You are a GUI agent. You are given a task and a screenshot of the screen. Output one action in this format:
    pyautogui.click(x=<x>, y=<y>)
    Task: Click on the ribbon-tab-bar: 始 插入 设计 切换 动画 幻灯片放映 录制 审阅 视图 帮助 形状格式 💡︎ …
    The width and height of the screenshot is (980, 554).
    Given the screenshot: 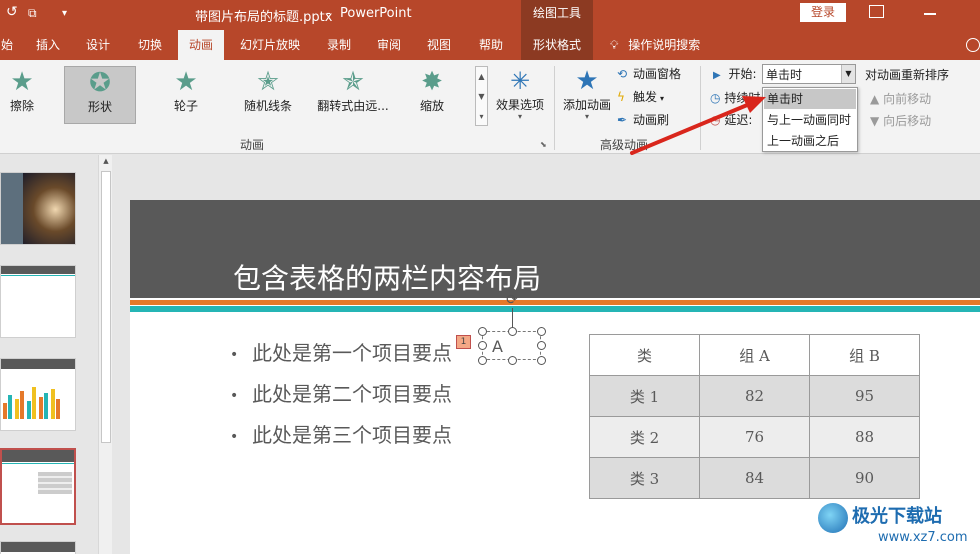 What is the action you would take?
    pyautogui.click(x=490, y=45)
    